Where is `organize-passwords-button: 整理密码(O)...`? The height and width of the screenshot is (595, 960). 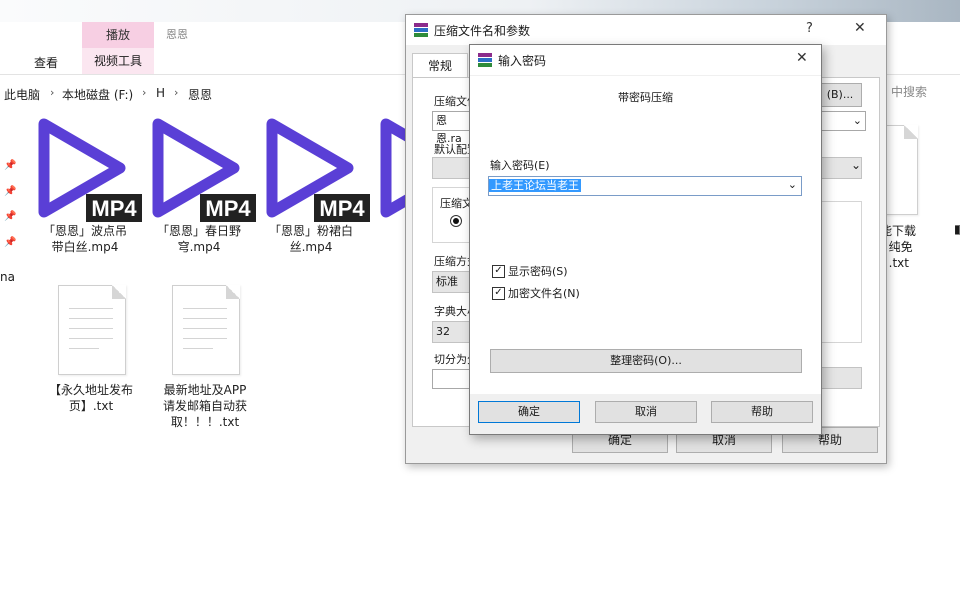
organize-passwords-button: 整理密码(O)... is located at coordinates (646, 361).